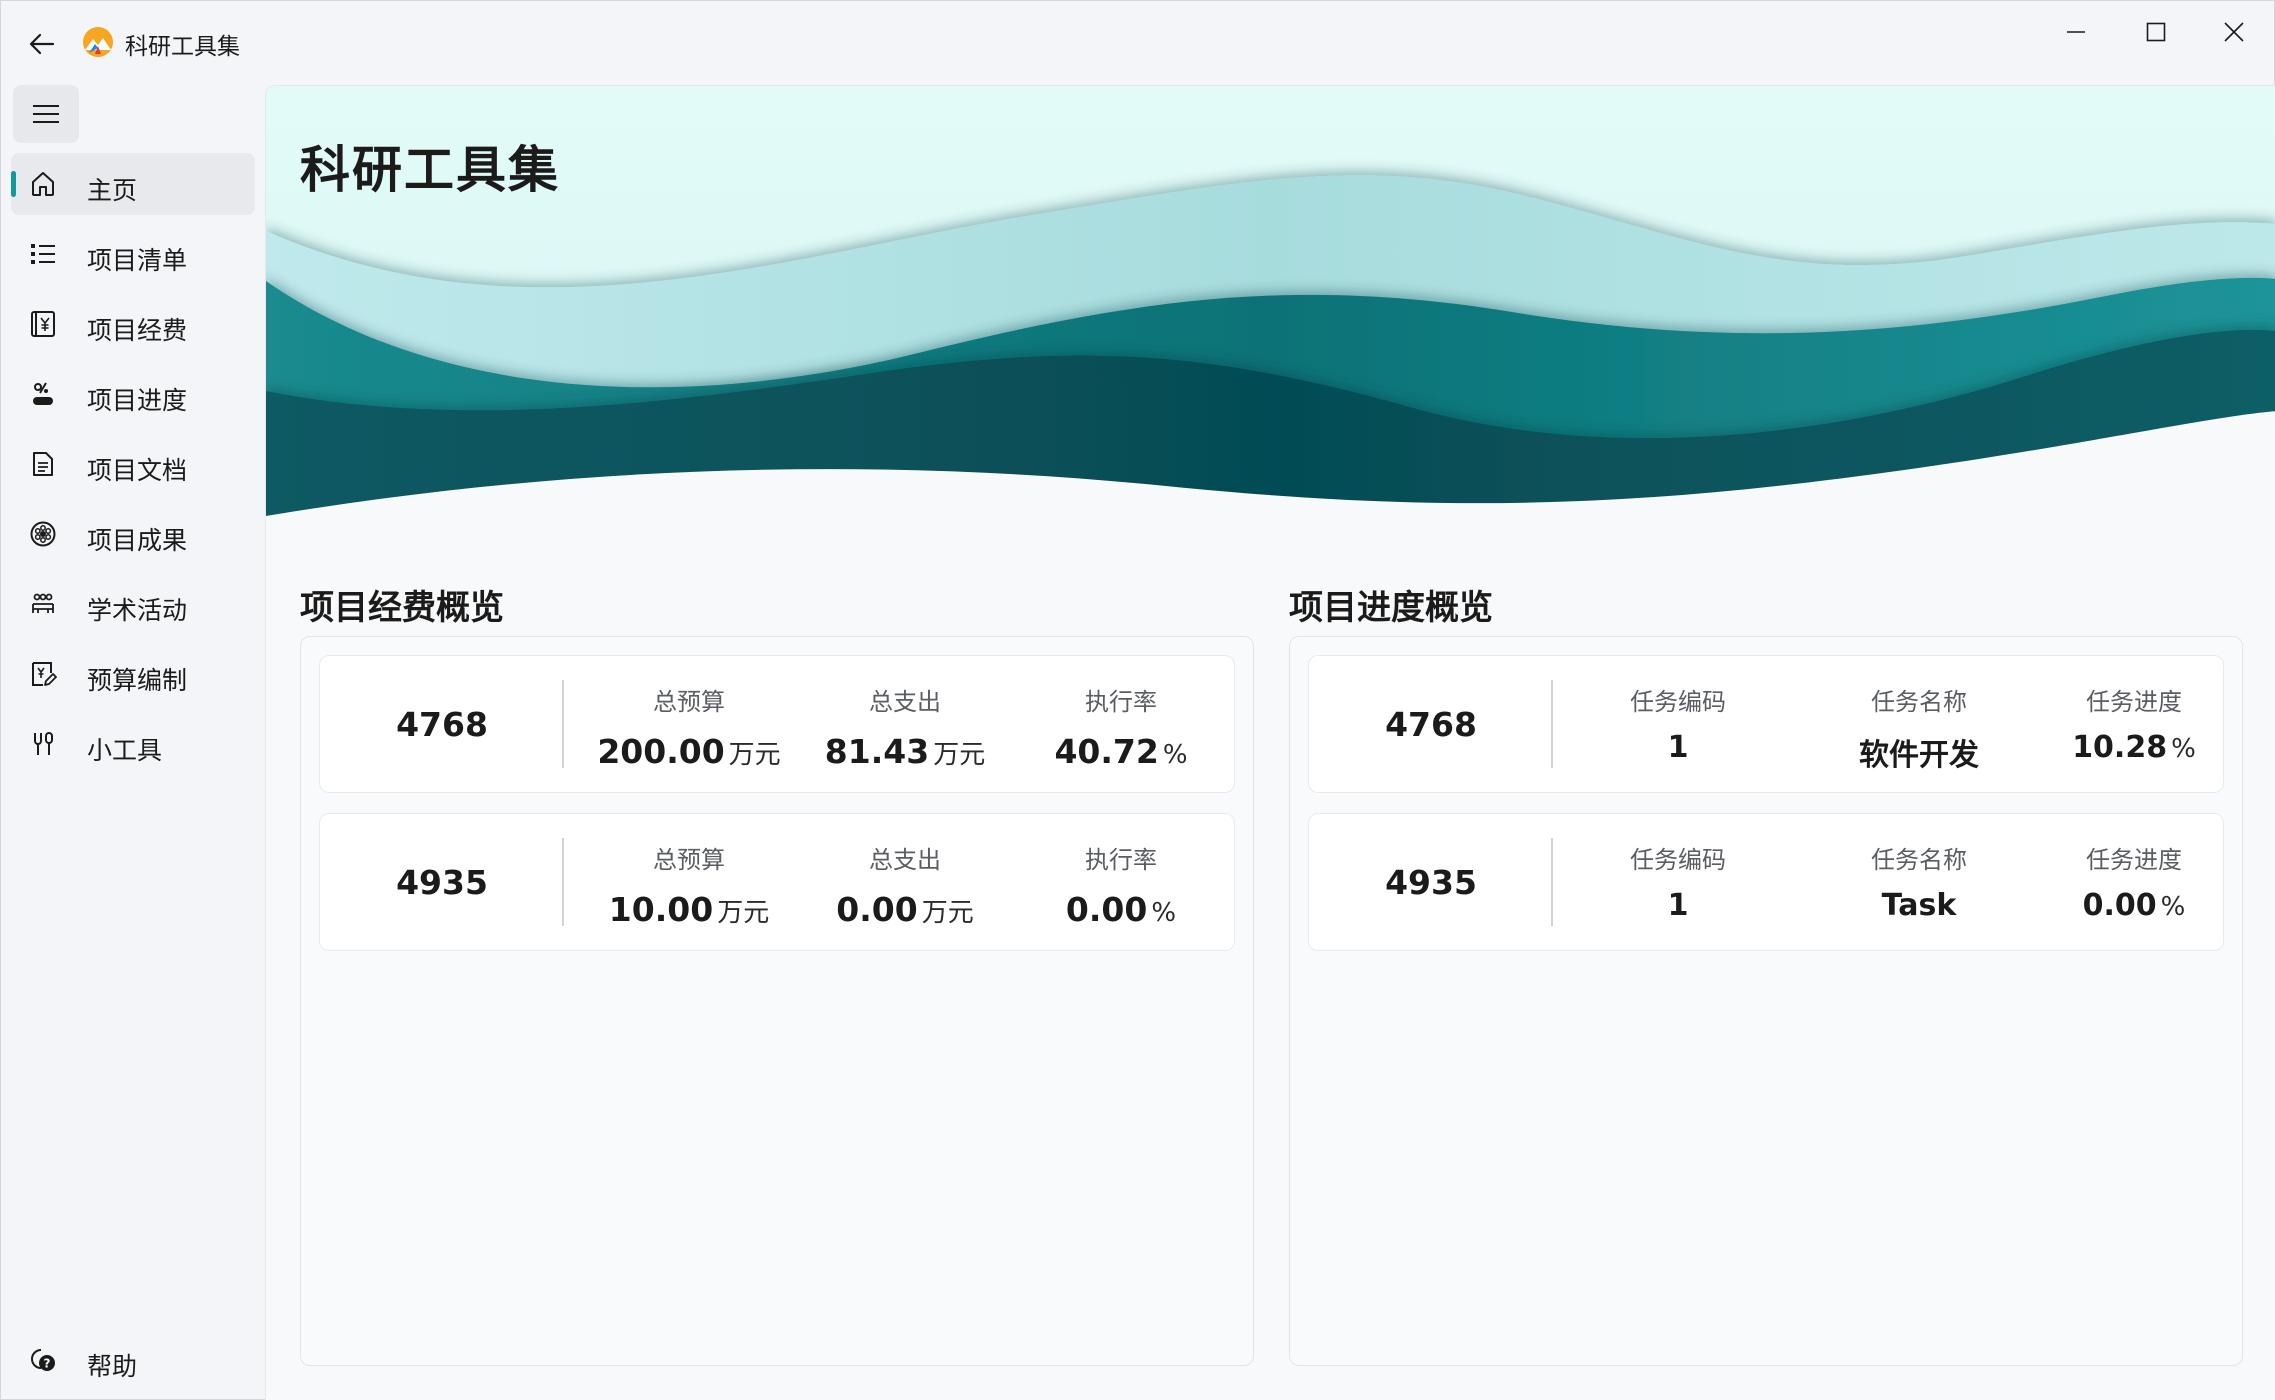 This screenshot has height=1400, width=2275. What do you see at coordinates (661, 751) in the screenshot?
I see `total-budget-value: 200.00` at bounding box center [661, 751].